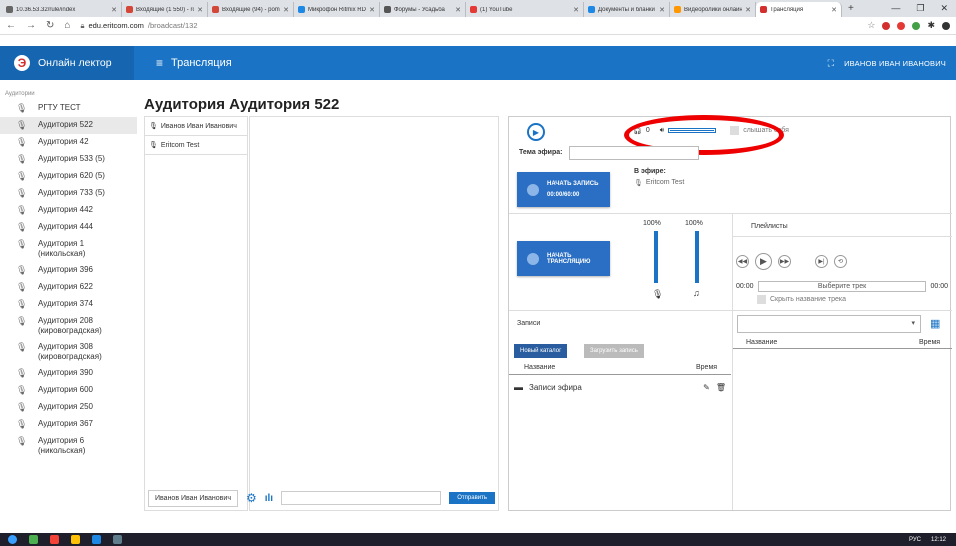 This screenshot has width=956, height=546. What do you see at coordinates (50, 25) in the screenshot?
I see `reload-icon: ↻` at bounding box center [50, 25].